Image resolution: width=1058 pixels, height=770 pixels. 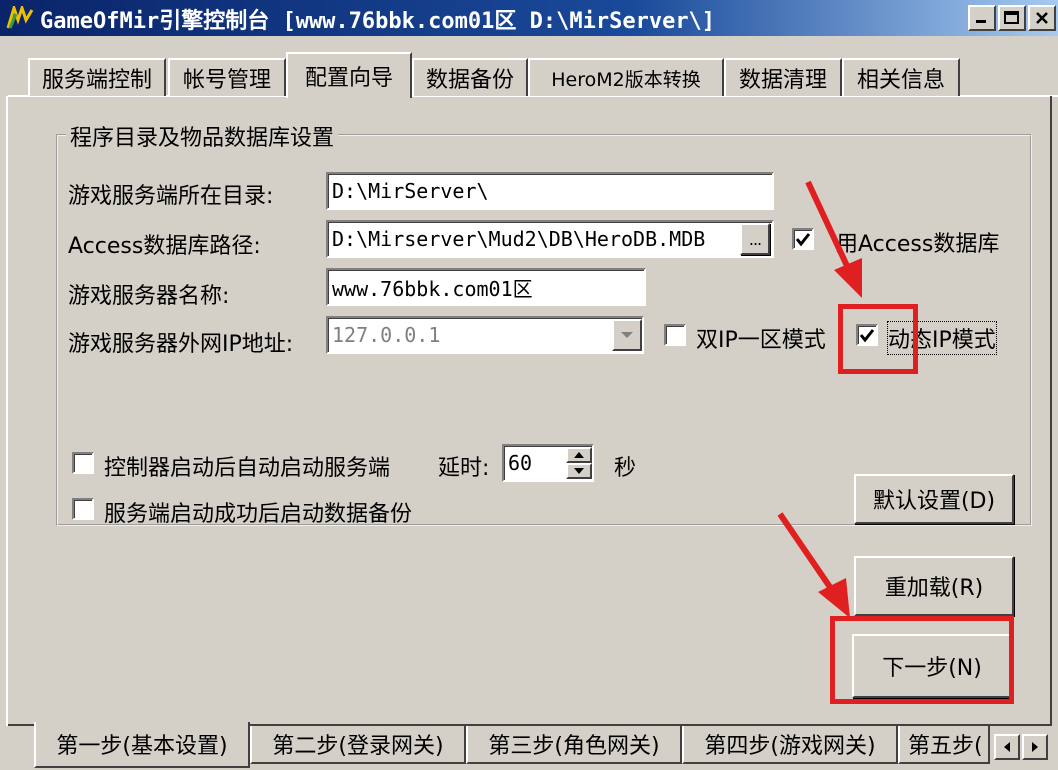 What do you see at coordinates (358, 745) in the screenshot?
I see `tab-step2-login-gate: 第二步(登录网关)` at bounding box center [358, 745].